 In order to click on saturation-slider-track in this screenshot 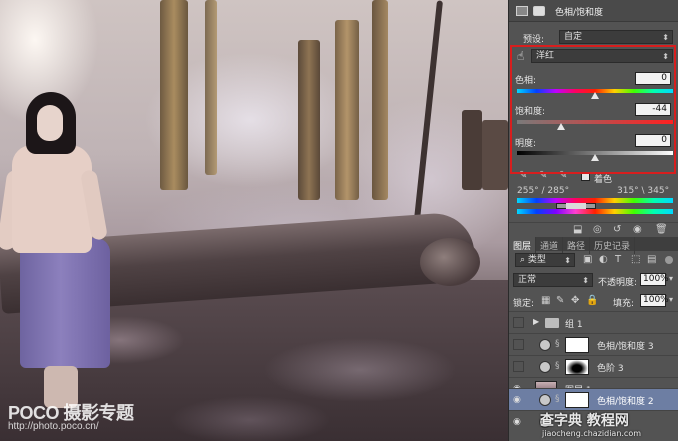, I will do `click(595, 122)`.